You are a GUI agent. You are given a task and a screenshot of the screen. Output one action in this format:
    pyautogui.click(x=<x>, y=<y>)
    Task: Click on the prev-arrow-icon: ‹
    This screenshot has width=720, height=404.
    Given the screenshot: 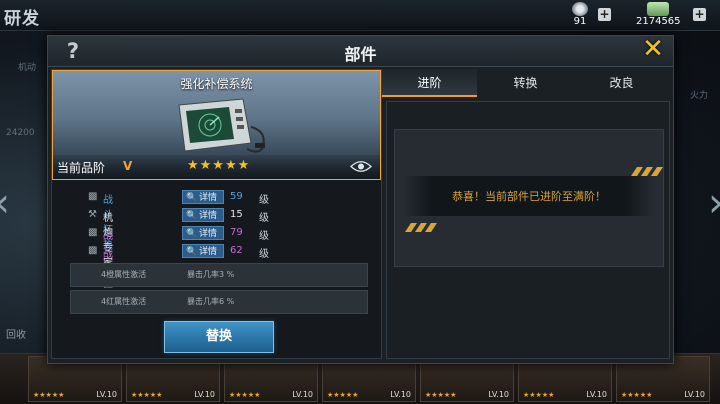 What is the action you would take?
    pyautogui.click(x=5, y=203)
    